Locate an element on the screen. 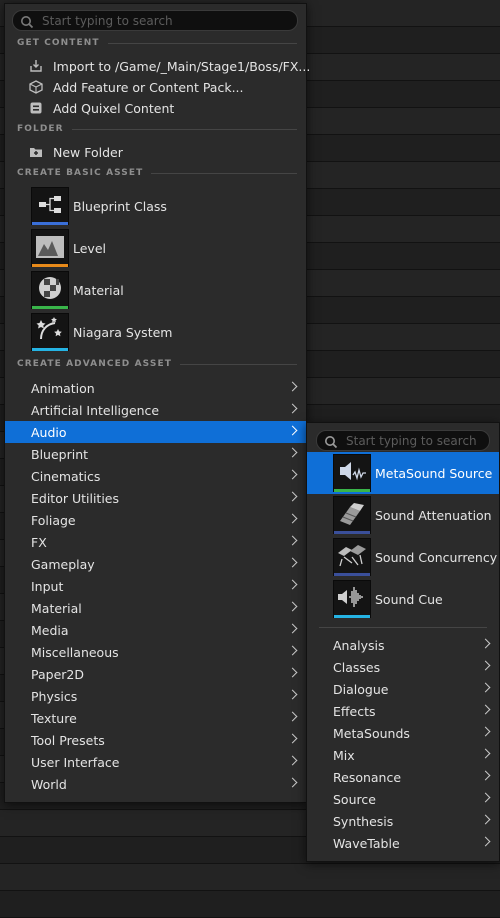  category-editor-utilities: Editor Utilities is located at coordinates (155, 498).